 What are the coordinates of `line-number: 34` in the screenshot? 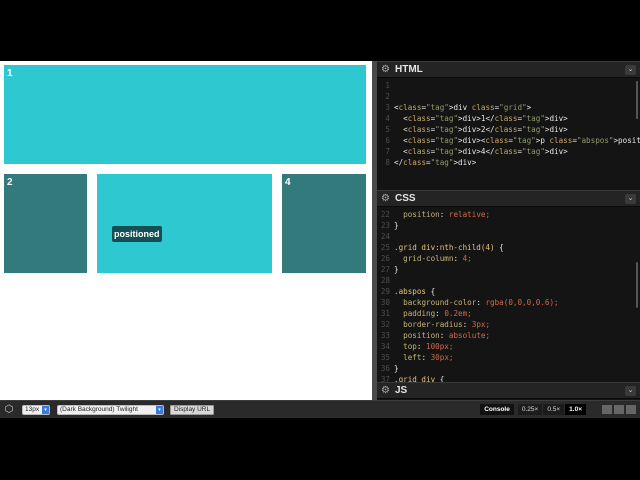 It's located at (385, 346).